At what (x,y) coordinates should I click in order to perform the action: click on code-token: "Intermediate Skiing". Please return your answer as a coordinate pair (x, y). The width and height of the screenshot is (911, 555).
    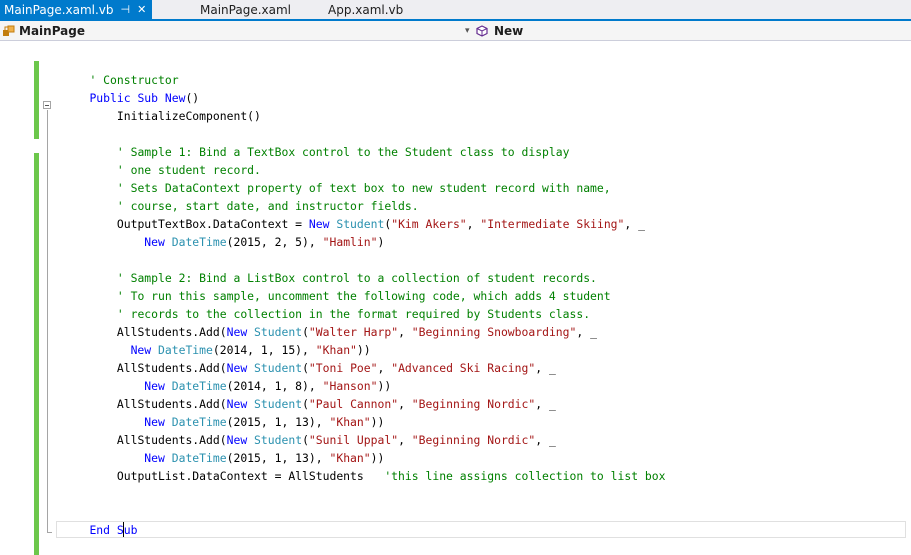
    Looking at the image, I should click on (552, 224).